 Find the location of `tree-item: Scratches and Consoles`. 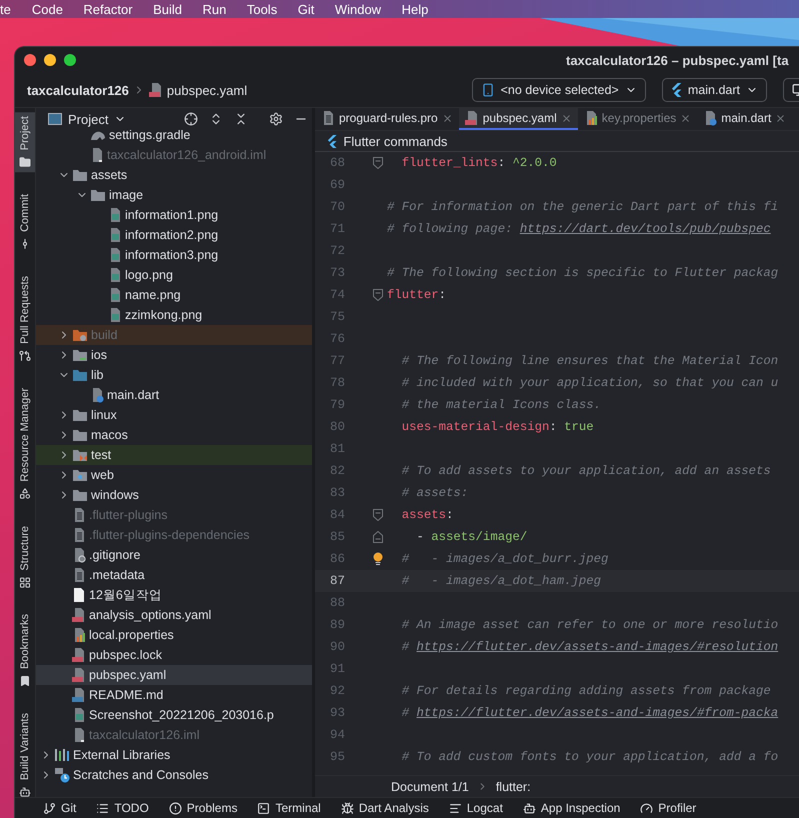

tree-item: Scratches and Consoles is located at coordinates (174, 775).